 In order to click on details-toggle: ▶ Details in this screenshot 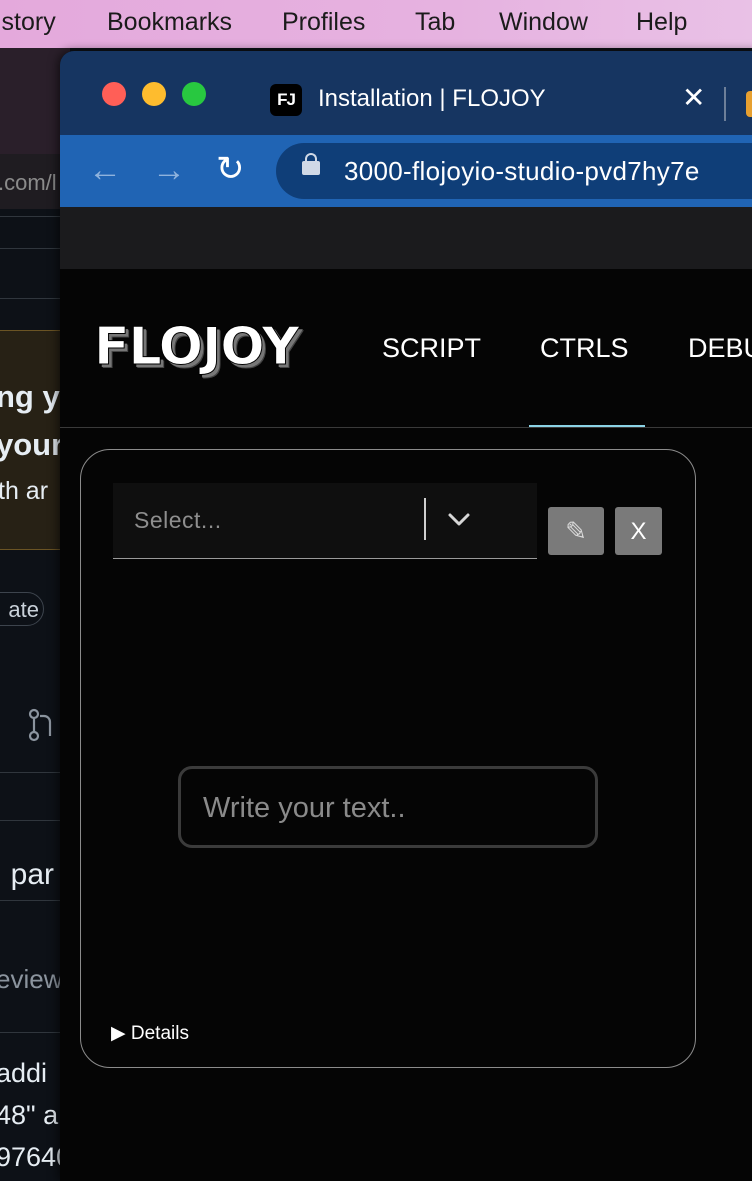, I will do `click(150, 1033)`.